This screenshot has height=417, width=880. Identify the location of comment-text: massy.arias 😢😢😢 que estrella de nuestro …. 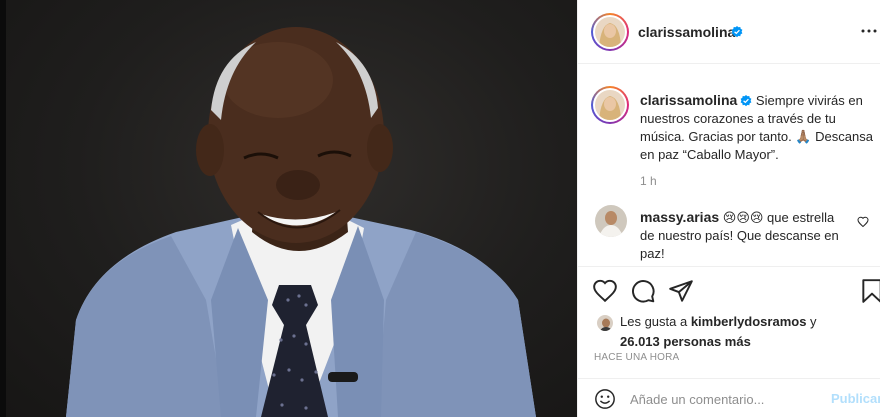
(742, 235).